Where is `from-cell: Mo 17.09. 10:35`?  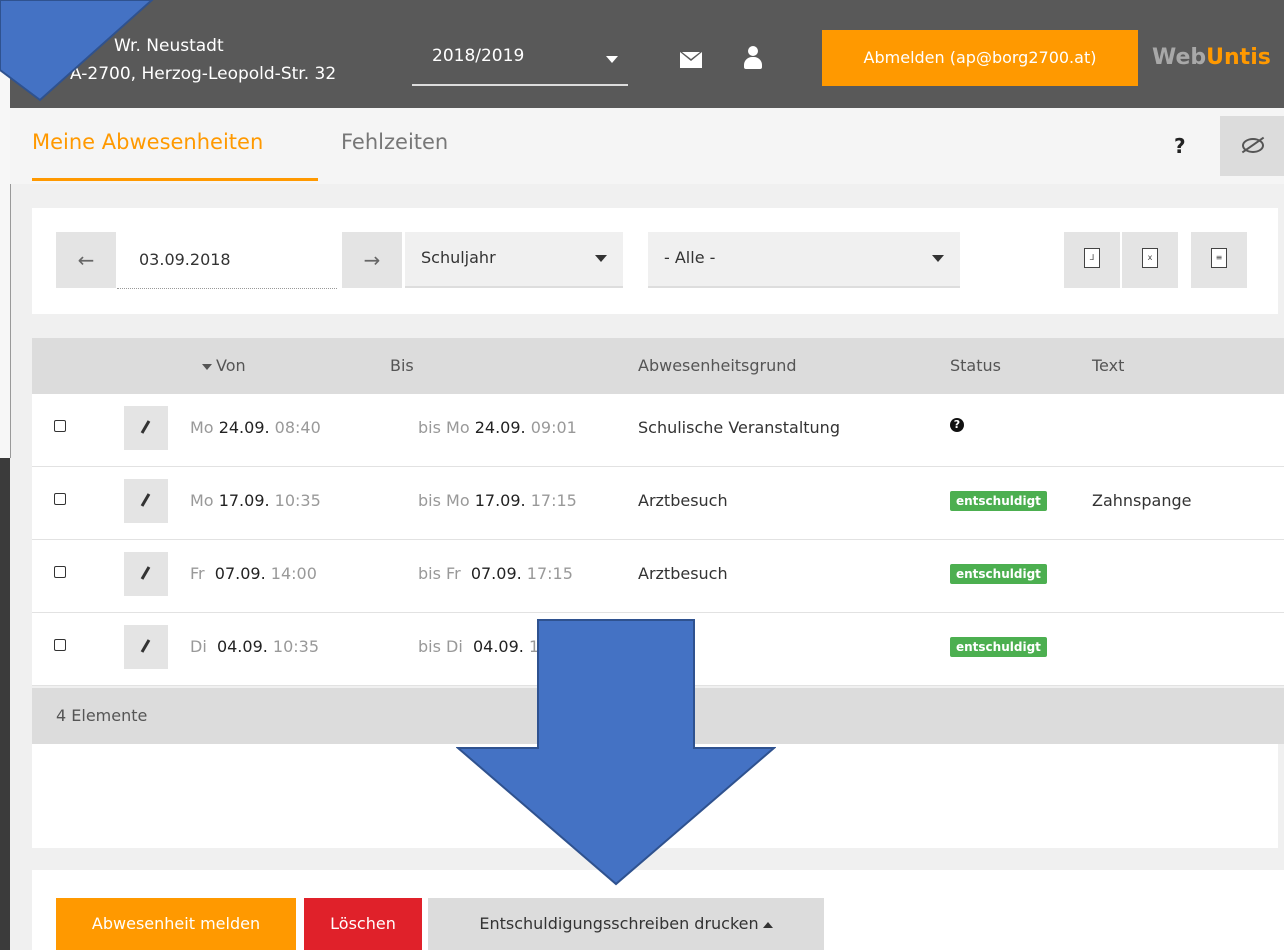 from-cell: Mo 17.09. 10:35 is located at coordinates (255, 500).